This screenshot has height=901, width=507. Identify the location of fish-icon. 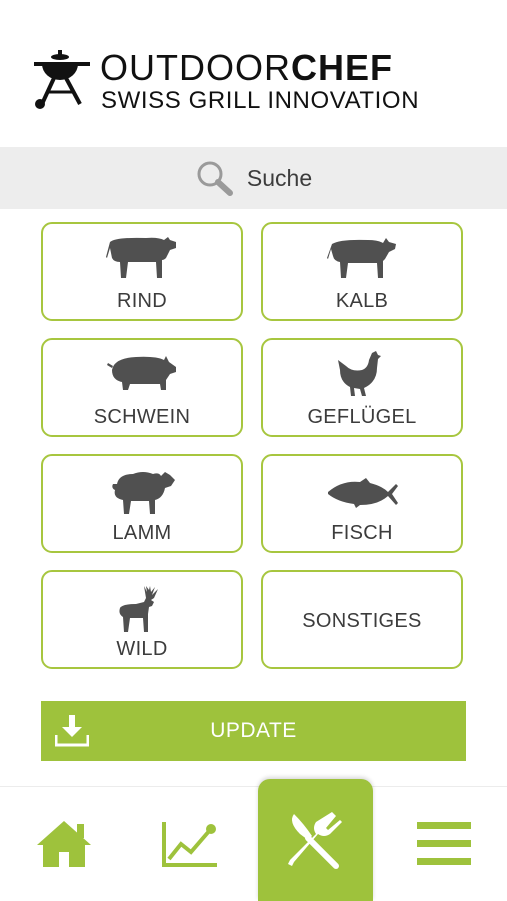
(363, 493).